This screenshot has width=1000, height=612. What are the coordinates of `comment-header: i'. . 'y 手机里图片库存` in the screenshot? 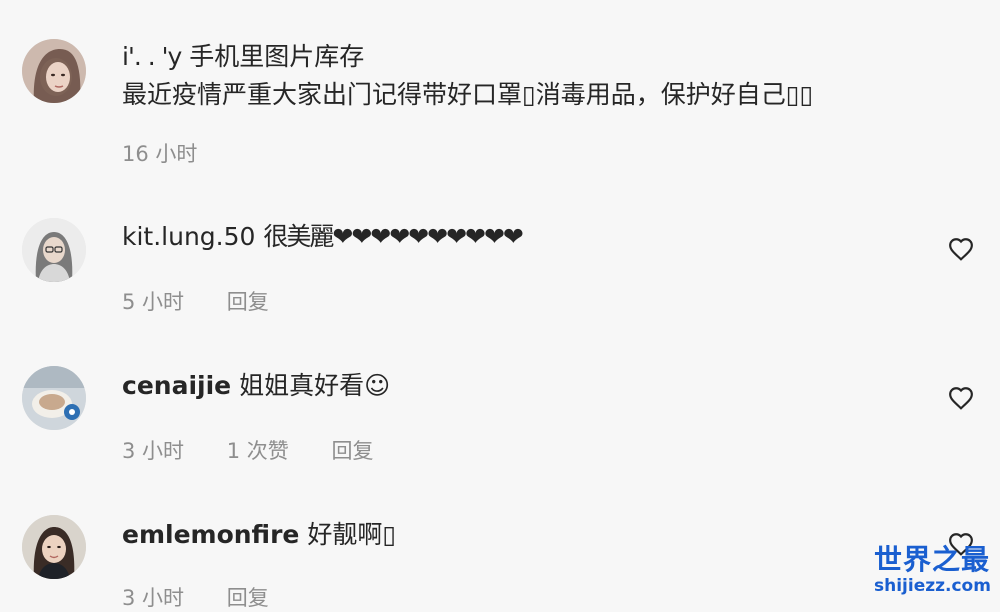 It's located at (243, 57).